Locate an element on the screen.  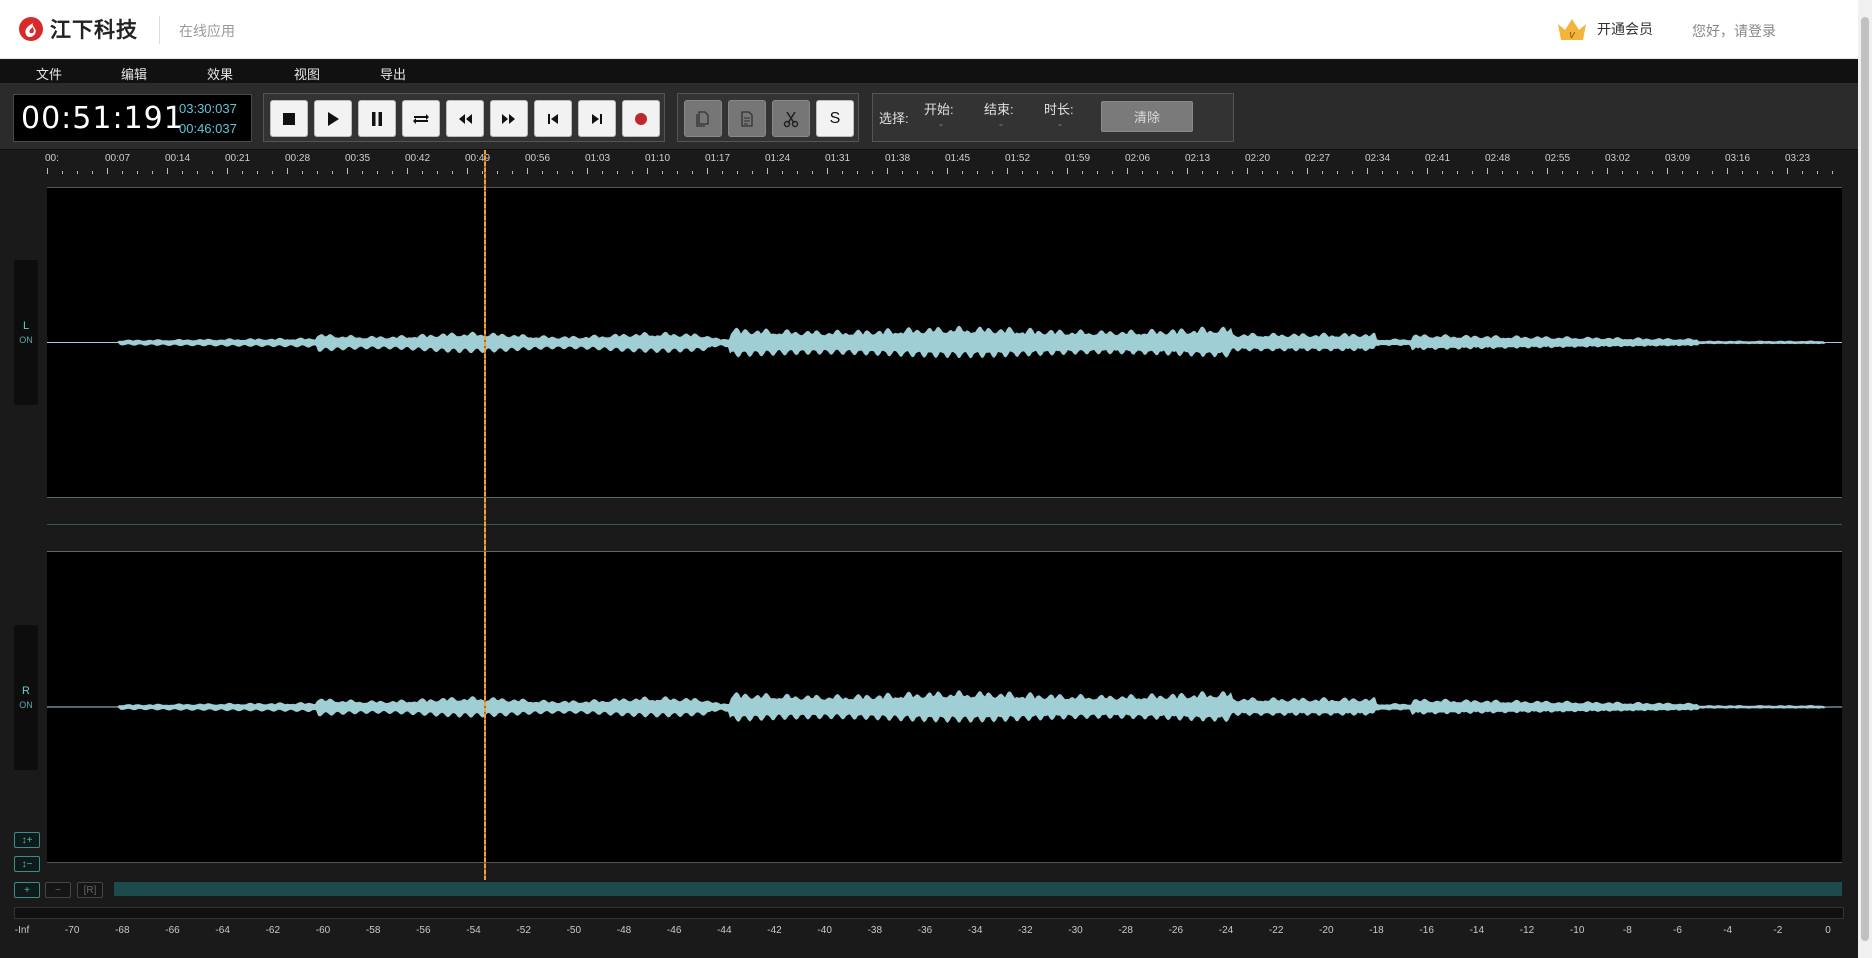
menu-edit: 编辑 is located at coordinates (134, 73).